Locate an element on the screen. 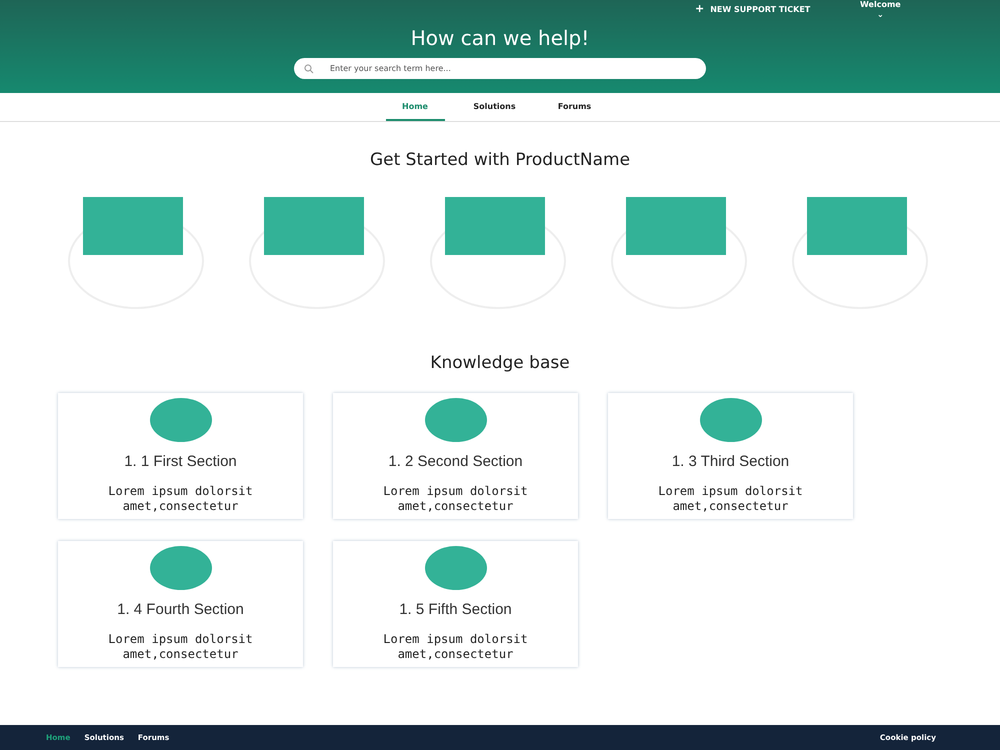 This screenshot has width=1000, height=750. card-title: 1. 2 Second Section is located at coordinates (455, 461).